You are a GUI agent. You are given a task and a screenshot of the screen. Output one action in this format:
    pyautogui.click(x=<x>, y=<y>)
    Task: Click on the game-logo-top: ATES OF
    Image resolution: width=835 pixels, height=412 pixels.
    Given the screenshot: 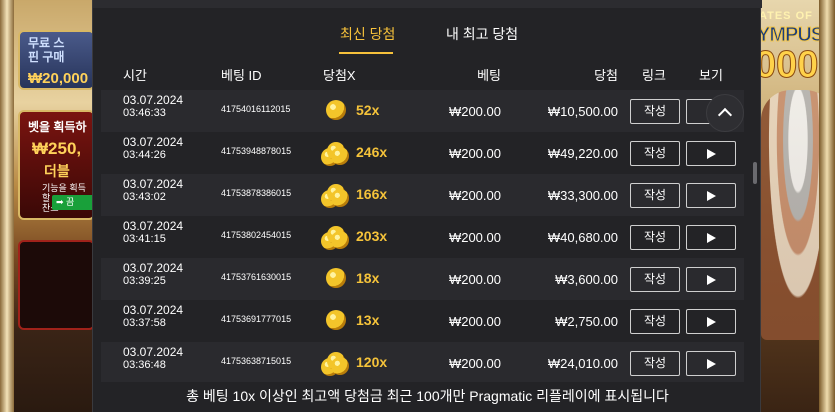 What is the action you would take?
    pyautogui.click(x=786, y=16)
    